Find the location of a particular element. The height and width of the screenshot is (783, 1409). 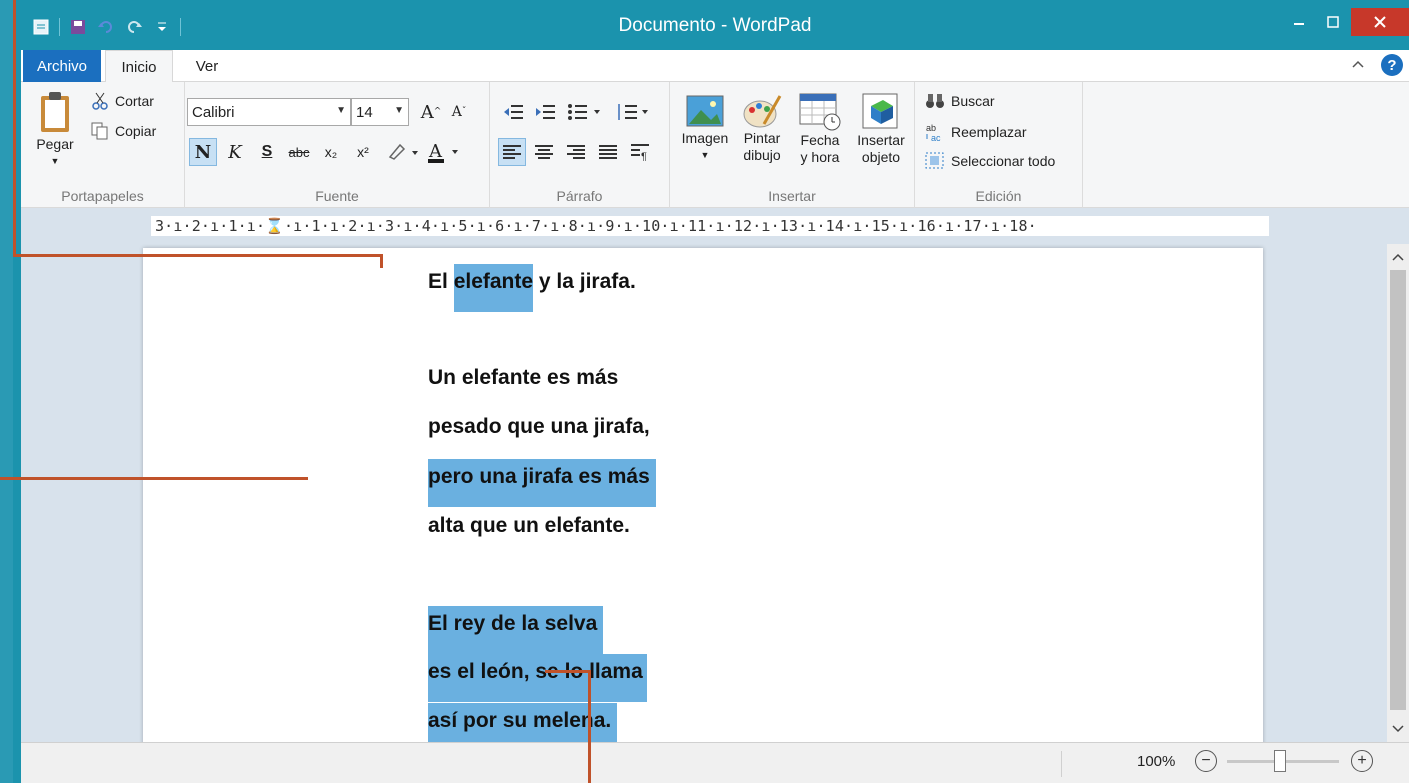

font-color-button: A is located at coordinates (443, 152).